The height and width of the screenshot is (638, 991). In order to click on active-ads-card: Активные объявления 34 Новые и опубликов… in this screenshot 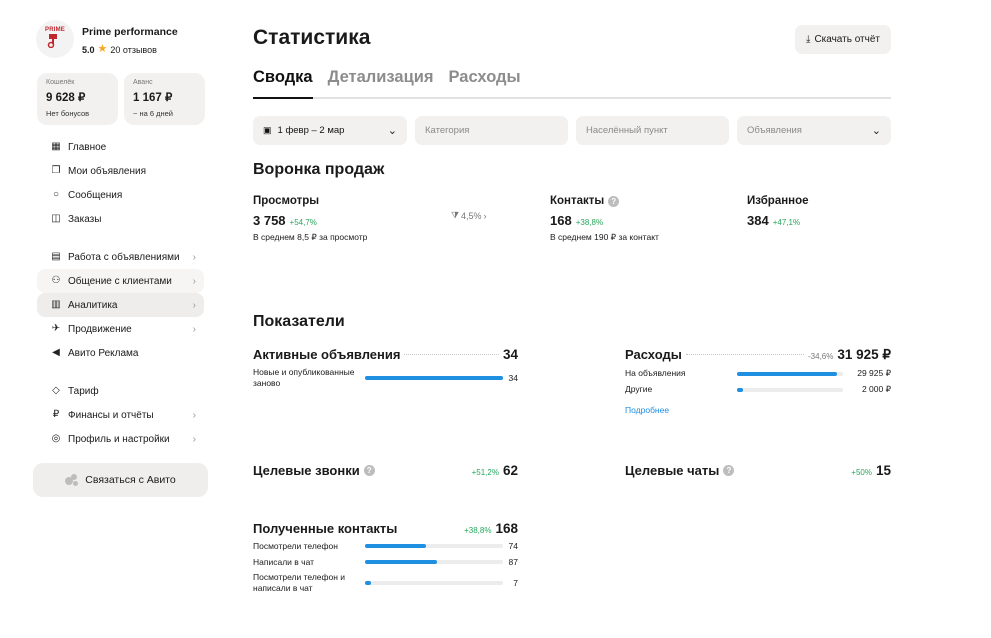, I will do `click(385, 367)`.